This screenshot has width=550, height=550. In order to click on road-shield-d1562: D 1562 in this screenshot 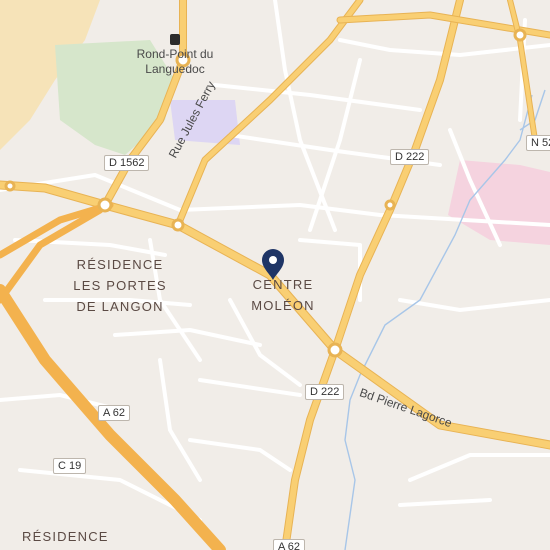, I will do `click(127, 163)`.